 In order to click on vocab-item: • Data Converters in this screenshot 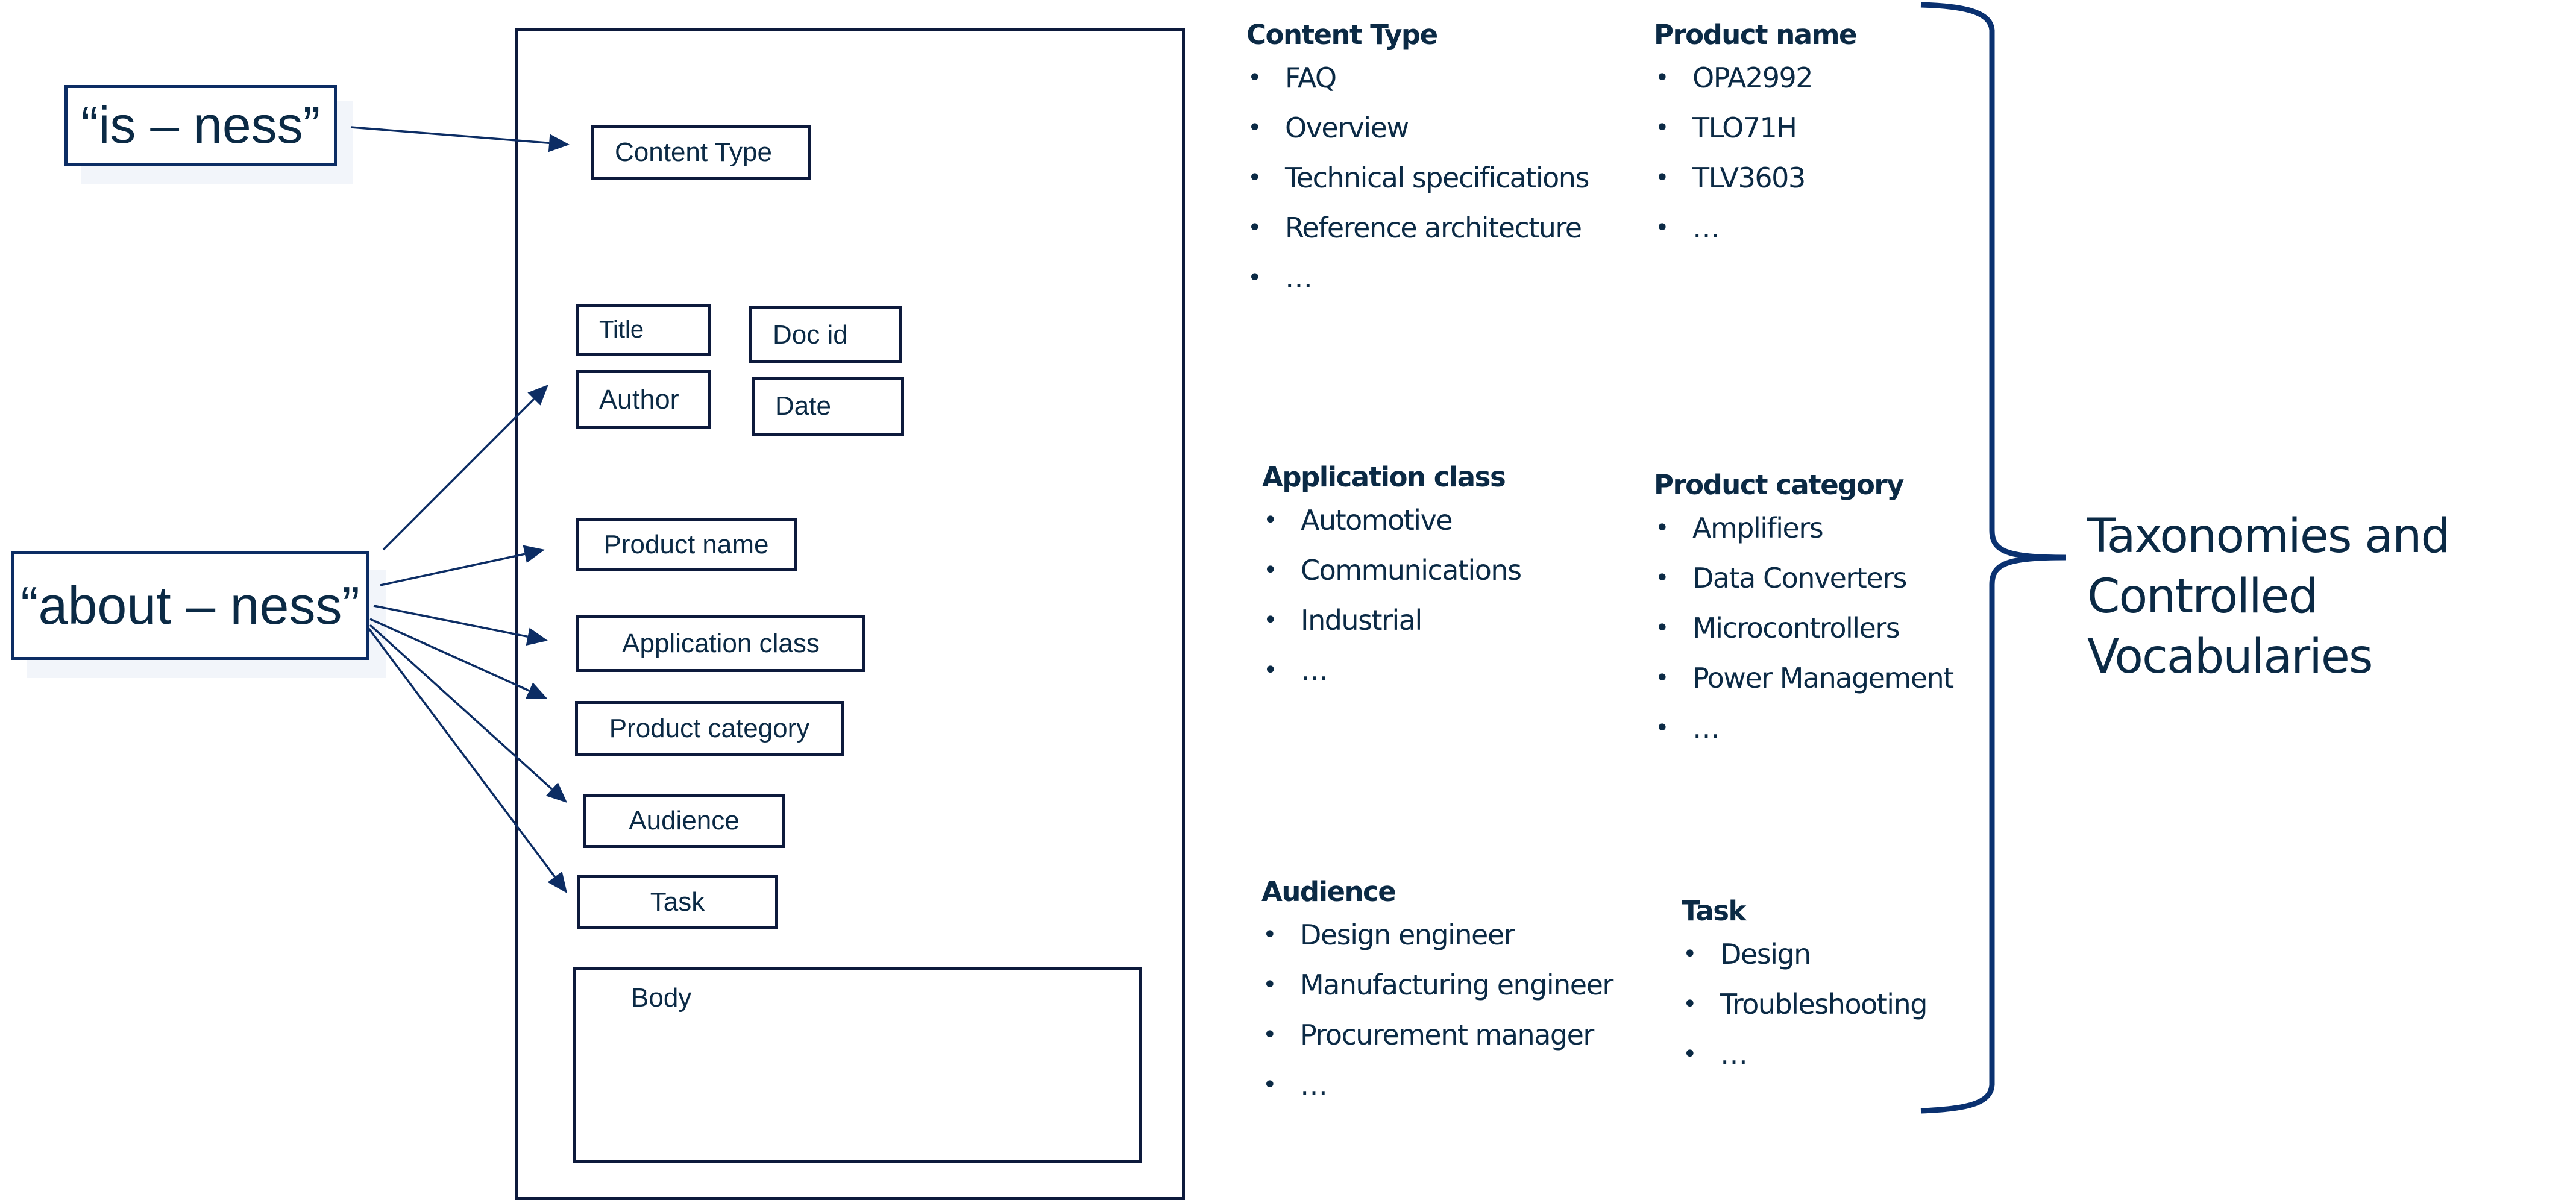, I will do `click(1803, 578)`.